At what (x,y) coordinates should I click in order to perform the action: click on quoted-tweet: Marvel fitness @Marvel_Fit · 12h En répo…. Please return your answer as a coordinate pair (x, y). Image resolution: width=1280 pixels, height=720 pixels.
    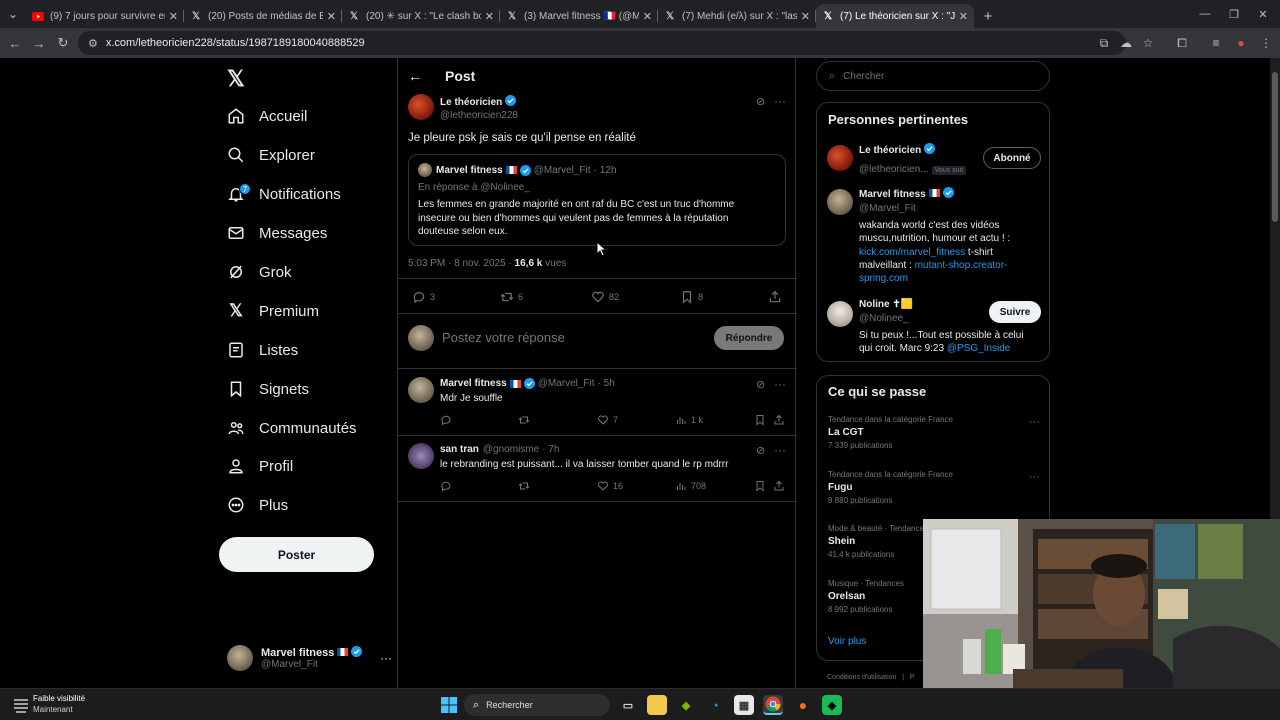
    Looking at the image, I should click on (597, 200).